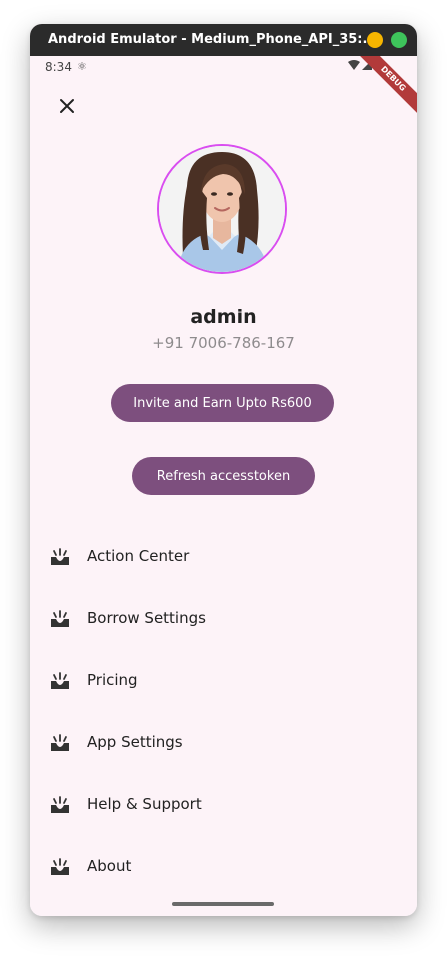 This screenshot has width=447, height=957. What do you see at coordinates (109, 866) in the screenshot?
I see `menu-item-label: About` at bounding box center [109, 866].